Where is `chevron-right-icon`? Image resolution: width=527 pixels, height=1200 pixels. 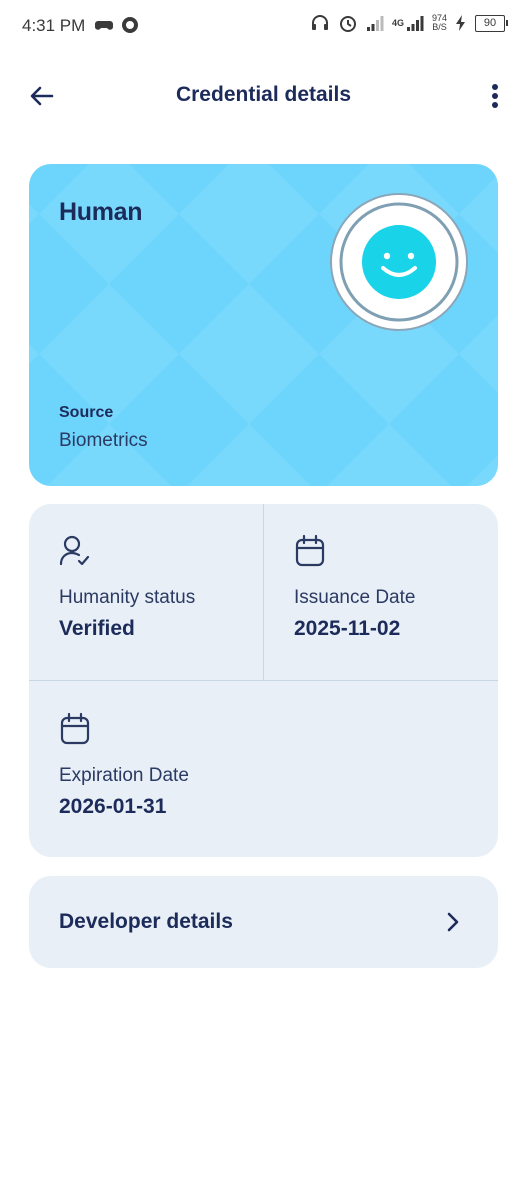
chevron-right-icon is located at coordinates (453, 922).